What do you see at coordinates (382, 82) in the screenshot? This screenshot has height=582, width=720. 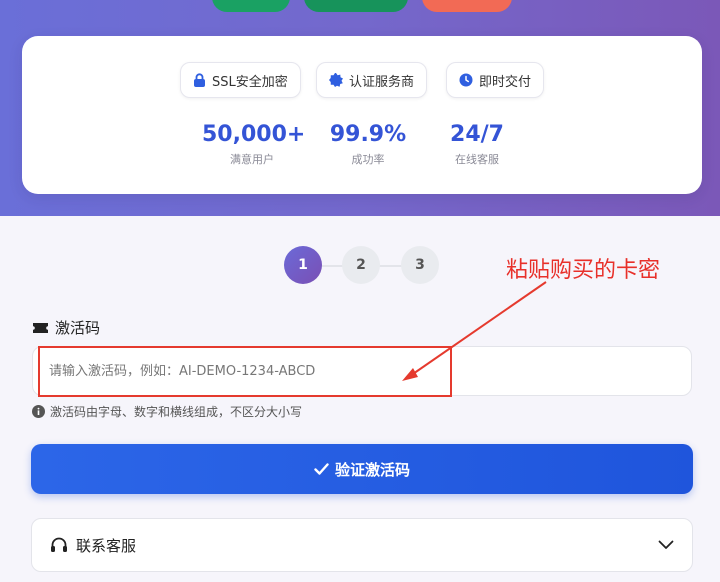 I see `badge-label: 认证服务商` at bounding box center [382, 82].